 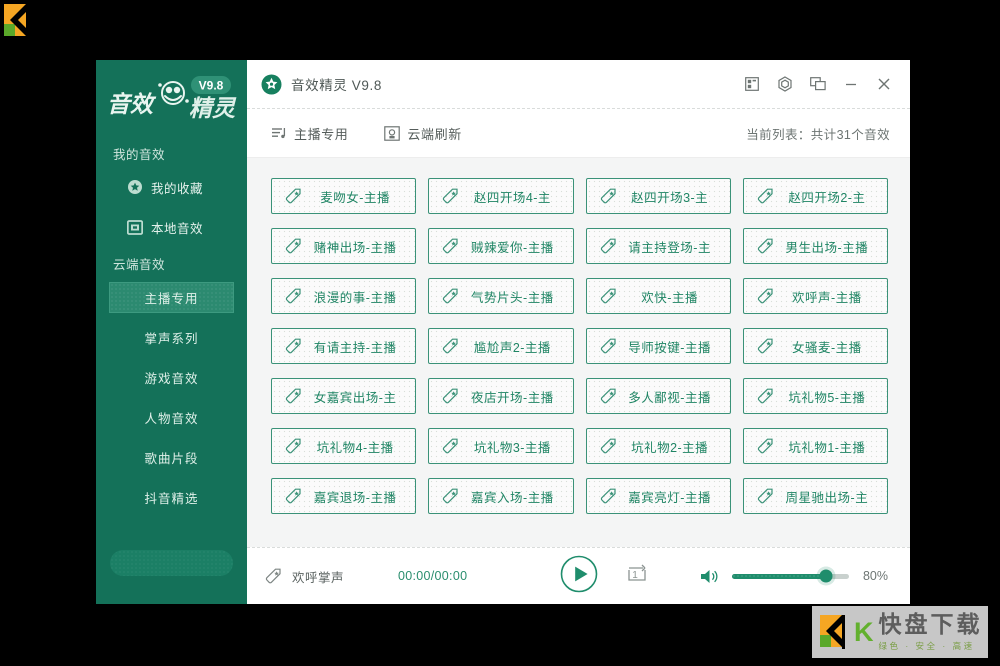 What do you see at coordinates (213, 108) in the screenshot?
I see `brand-part2: 精灵` at bounding box center [213, 108].